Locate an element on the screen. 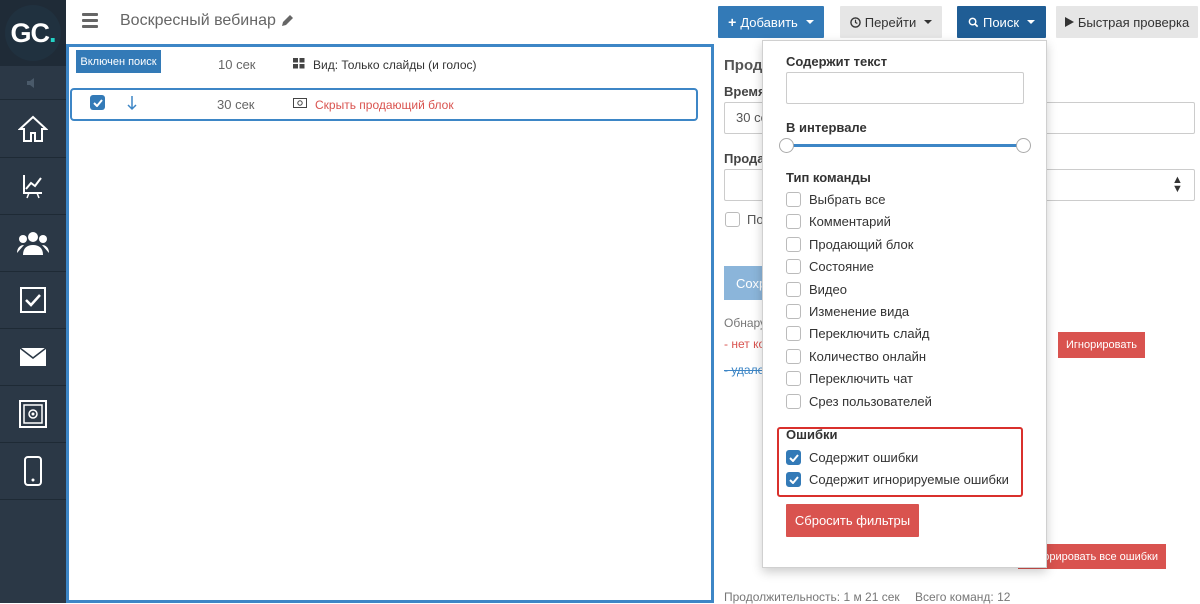 This screenshot has height=604, width=1200. sidebar-item-mail is located at coordinates (33, 357).